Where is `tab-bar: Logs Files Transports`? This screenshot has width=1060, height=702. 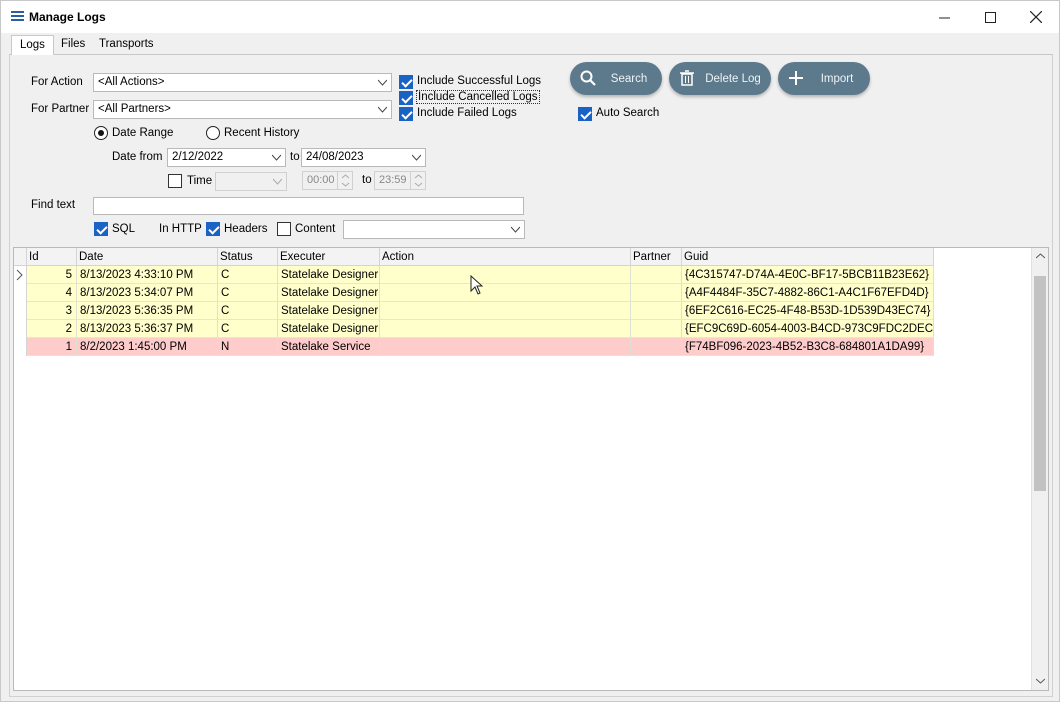 tab-bar: Logs Files Transports is located at coordinates (531, 45).